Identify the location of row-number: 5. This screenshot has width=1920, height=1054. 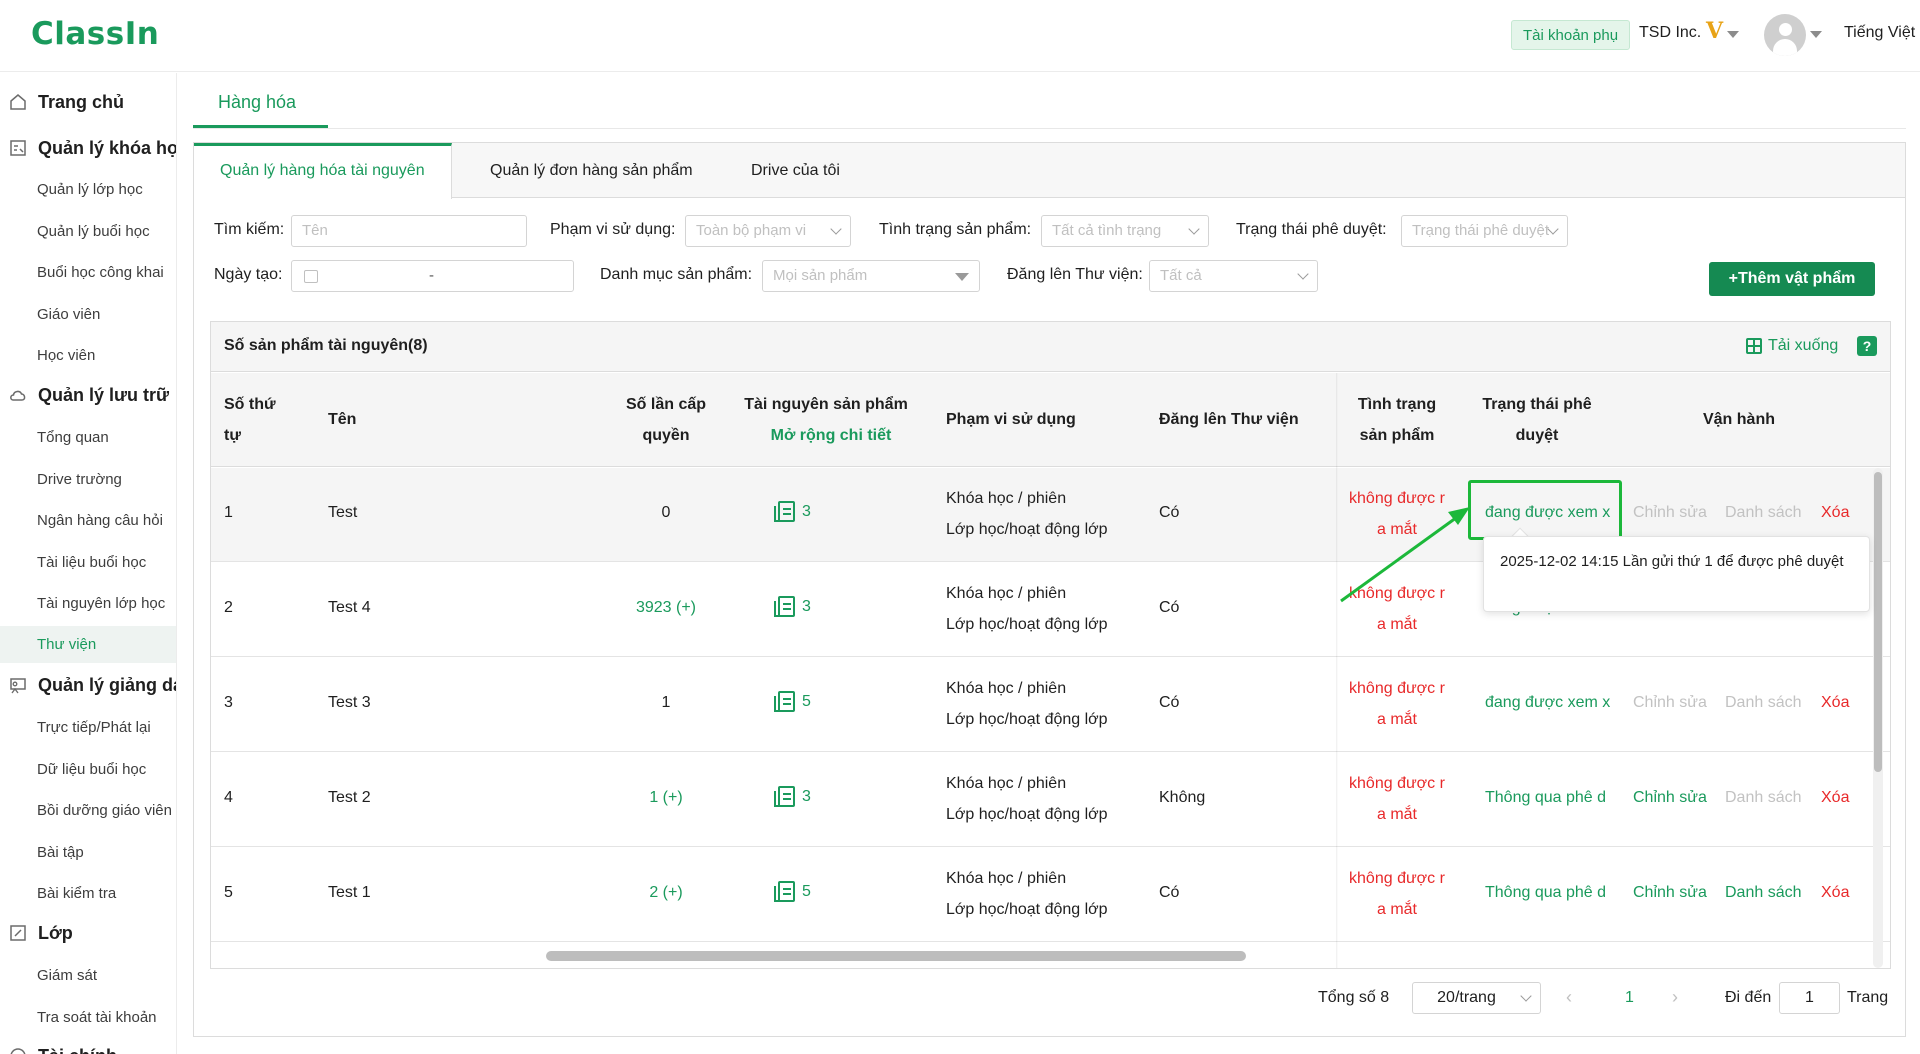
(228, 892).